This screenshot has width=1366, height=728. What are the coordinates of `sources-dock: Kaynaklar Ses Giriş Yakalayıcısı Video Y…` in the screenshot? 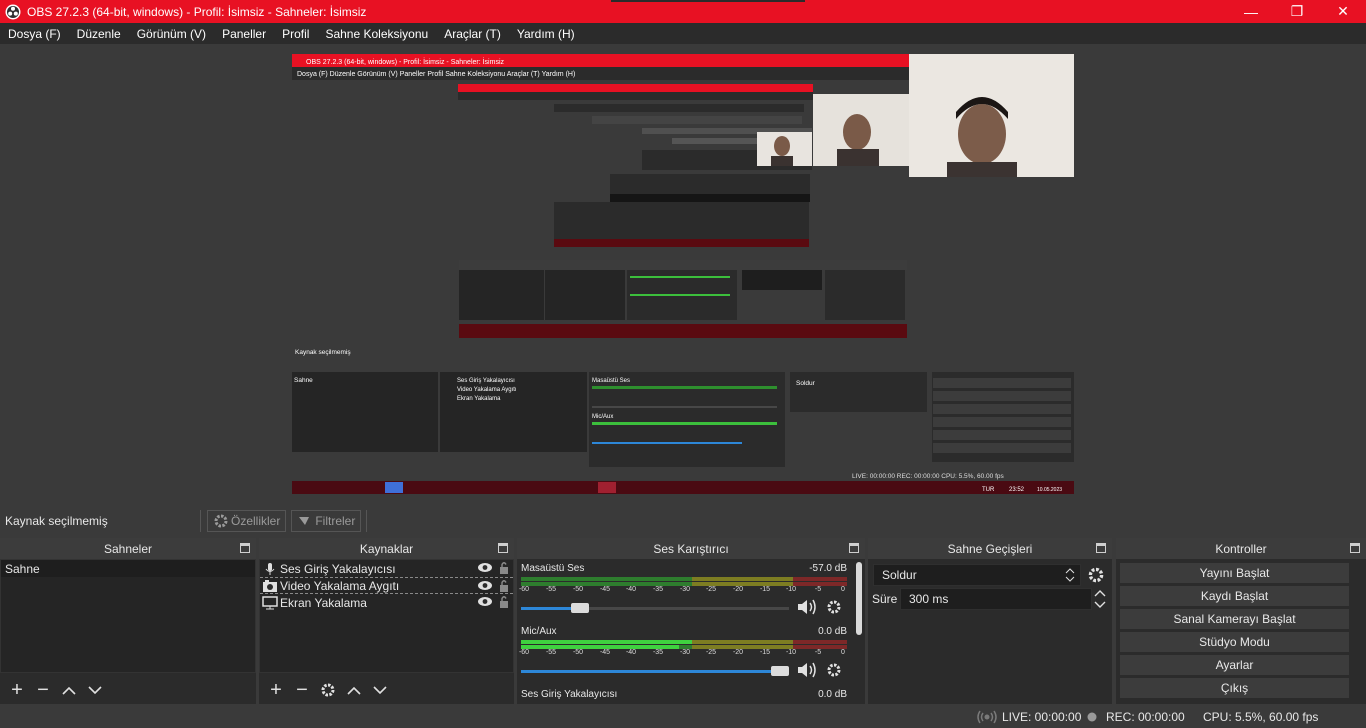 It's located at (386, 621).